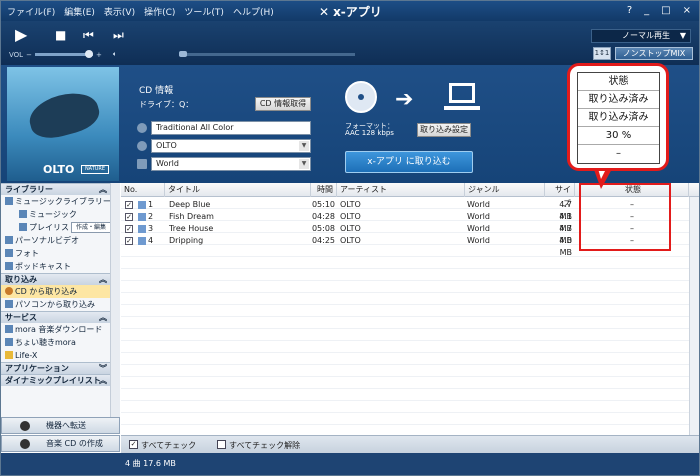  What do you see at coordinates (60, 35) in the screenshot?
I see `stop-button: ■` at bounding box center [60, 35].